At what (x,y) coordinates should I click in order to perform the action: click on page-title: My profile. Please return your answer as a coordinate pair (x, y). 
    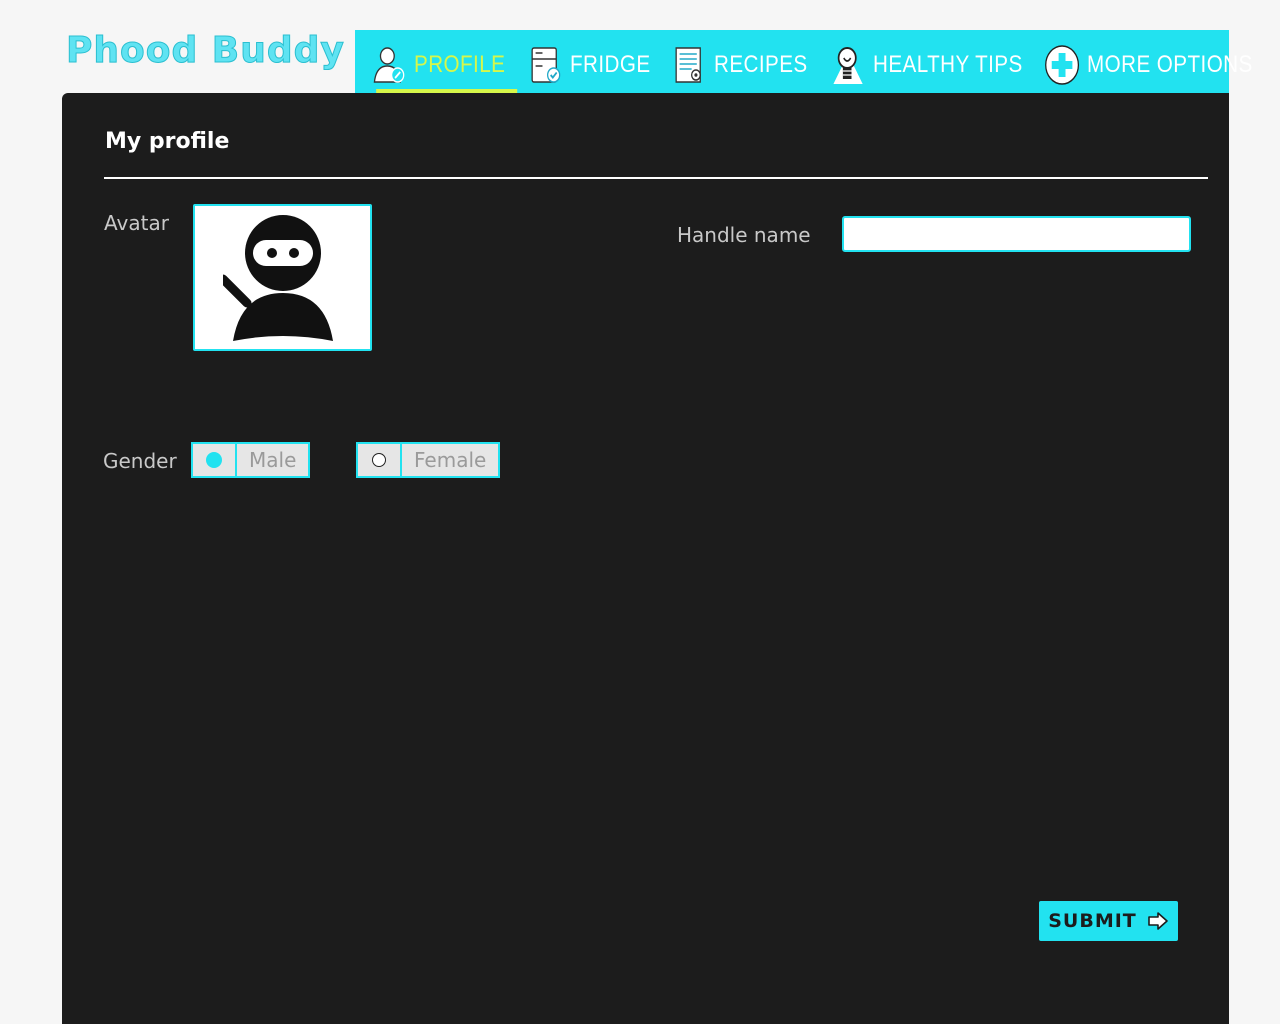
    Looking at the image, I should click on (167, 141).